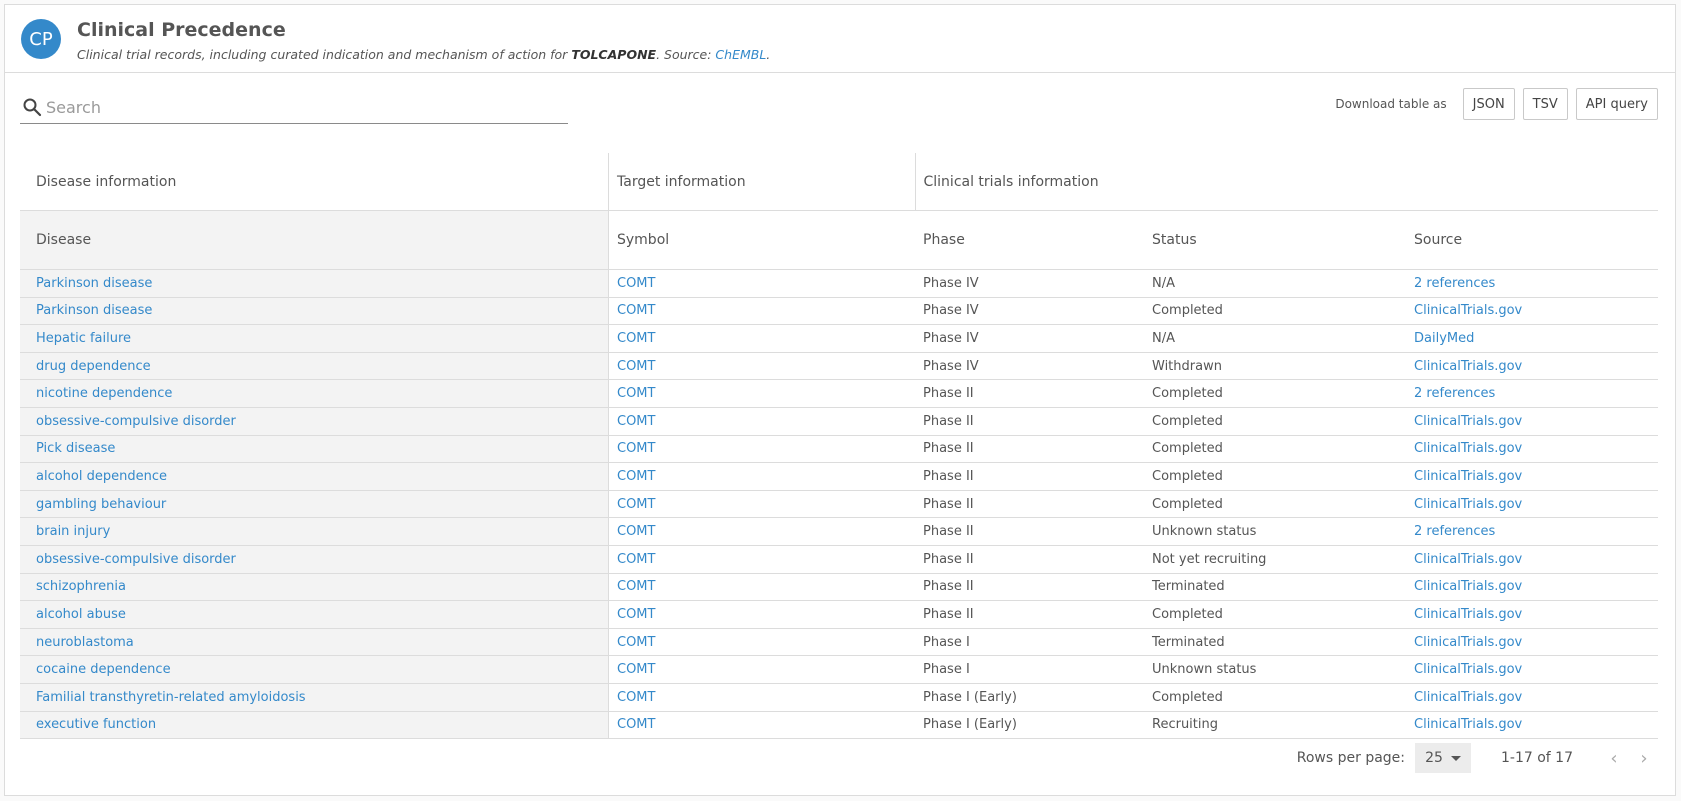  Describe the element at coordinates (81, 586) in the screenshot. I see `disease-link: schizophrenia` at that location.